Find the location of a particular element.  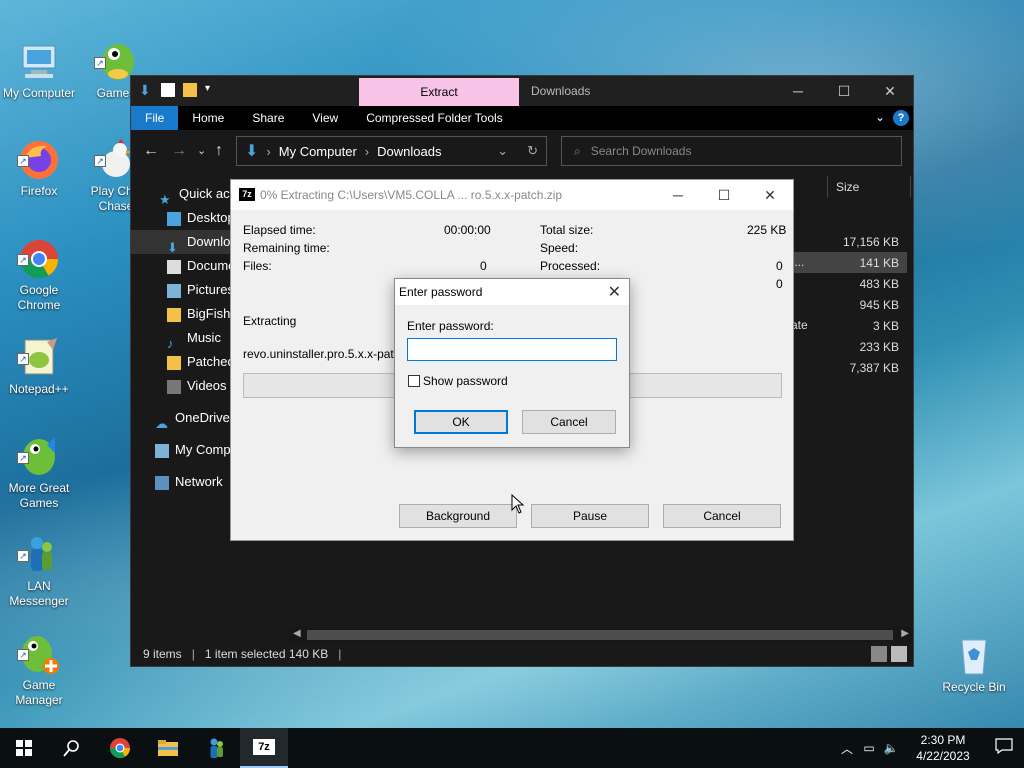

status-item-count: 9 items is located at coordinates (162, 654).